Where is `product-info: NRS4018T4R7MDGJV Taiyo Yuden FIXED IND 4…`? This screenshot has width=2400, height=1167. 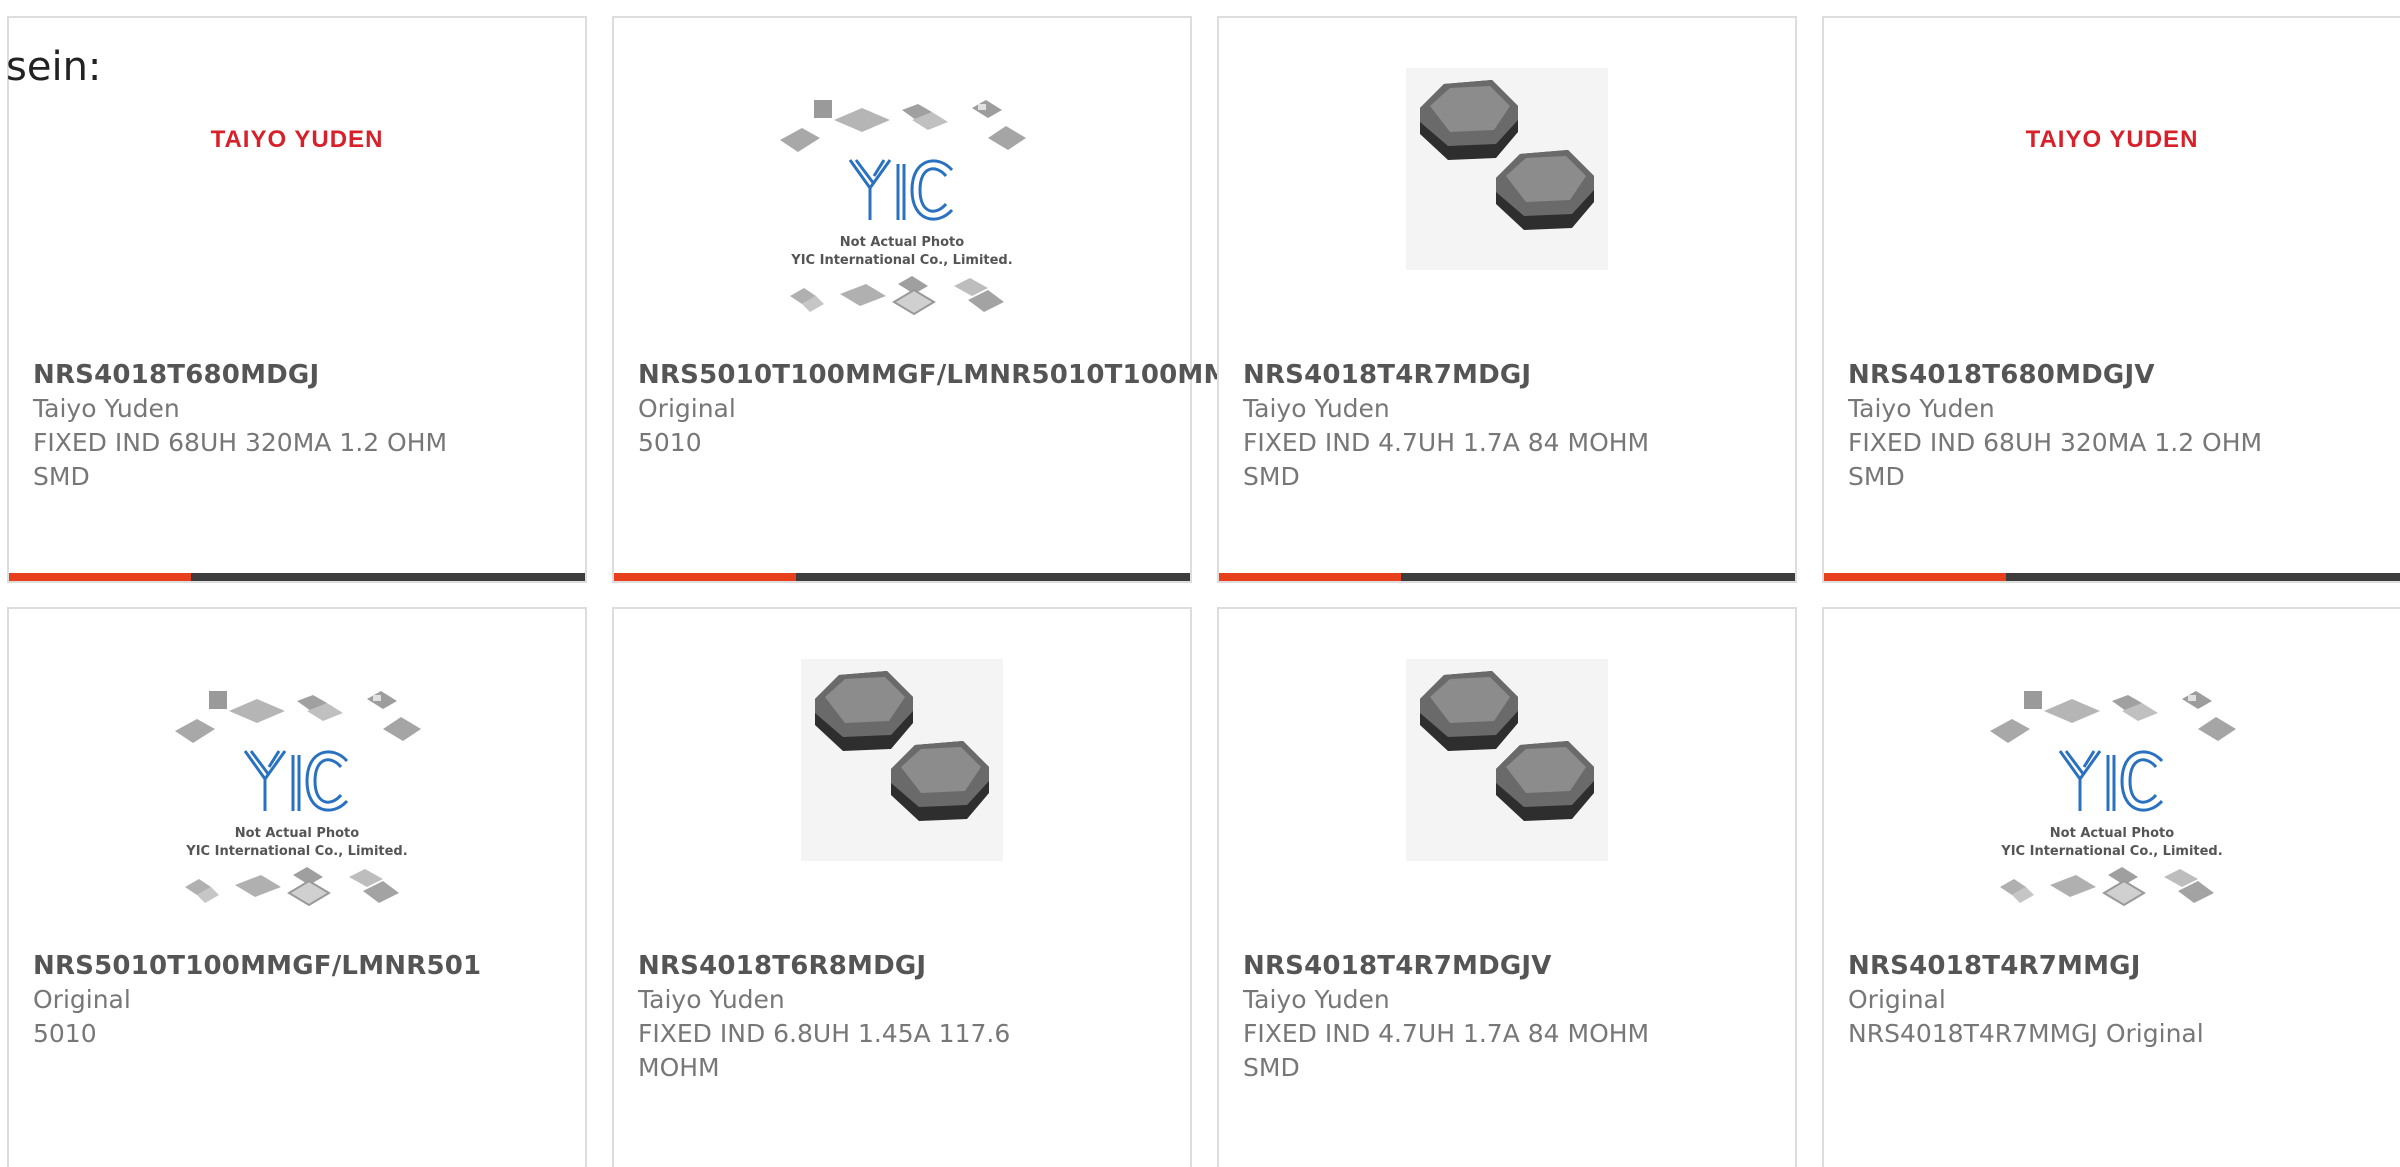 product-info: NRS4018T4R7MDGJV Taiyo Yuden FIXED IND 4… is located at coordinates (1483, 1017).